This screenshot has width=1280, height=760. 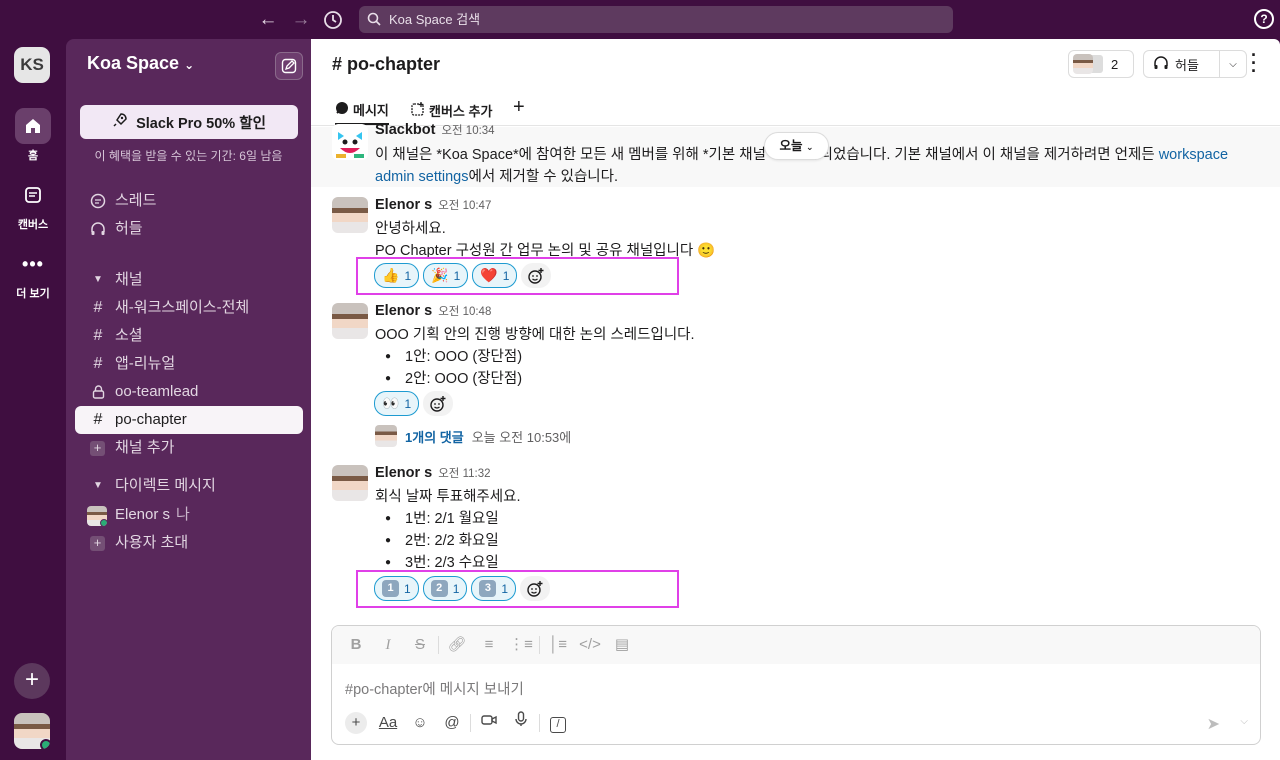 I want to click on sidebar-item-dm: Elenor s 나, so click(x=189, y=515).